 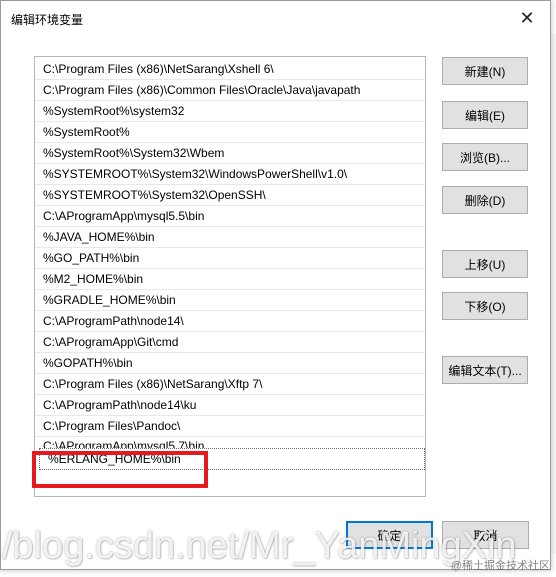 What do you see at coordinates (230, 237) in the screenshot?
I see `path-list-item: %JAVA_HOME%\bin` at bounding box center [230, 237].